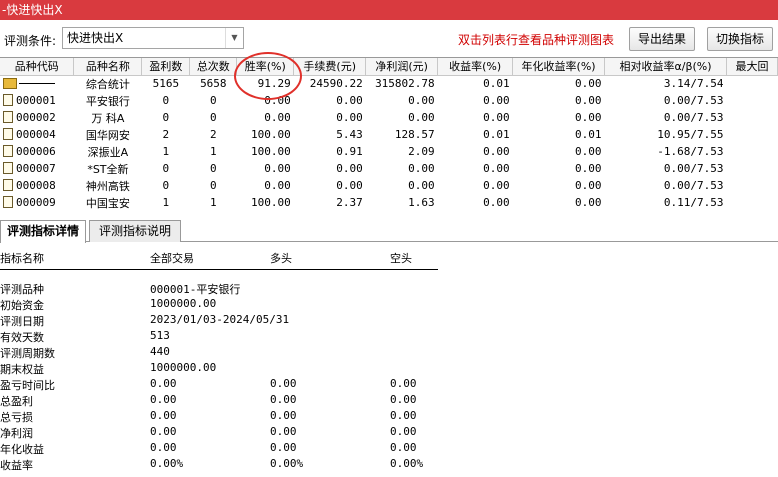 The image size is (778, 477). Describe the element at coordinates (219, 368) in the screenshot. I see `detail-row: 期末权益 1000000.00` at that location.